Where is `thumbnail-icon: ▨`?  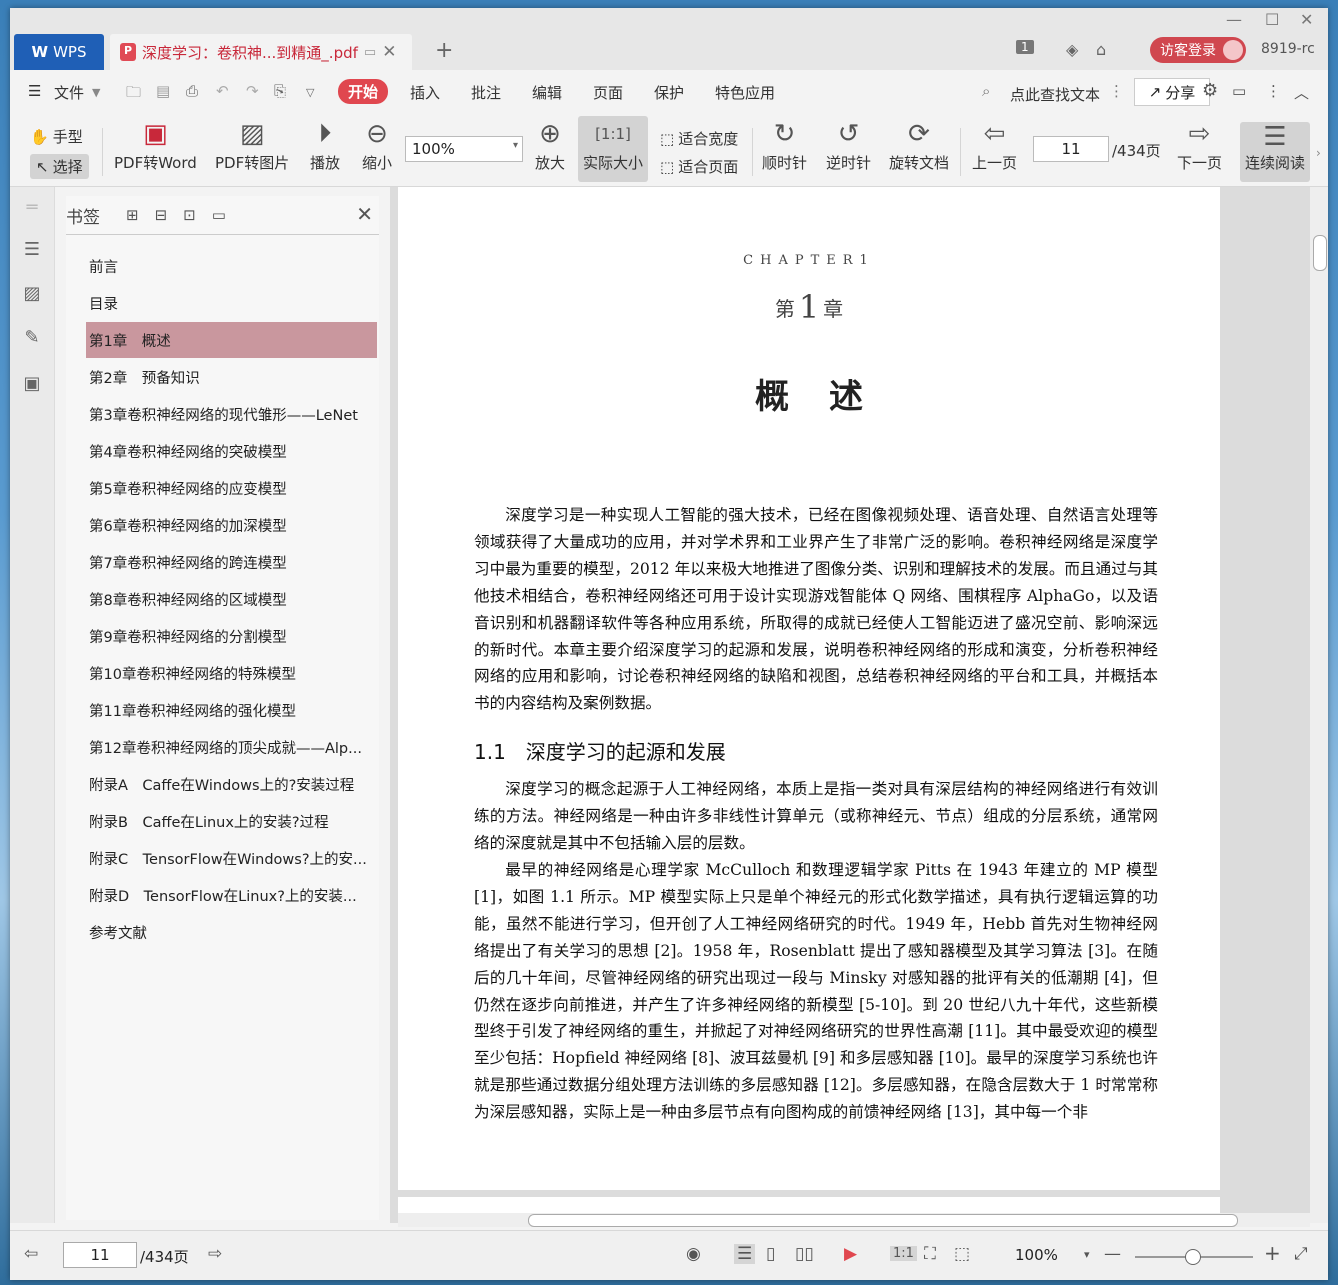 thumbnail-icon: ▨ is located at coordinates (32, 293).